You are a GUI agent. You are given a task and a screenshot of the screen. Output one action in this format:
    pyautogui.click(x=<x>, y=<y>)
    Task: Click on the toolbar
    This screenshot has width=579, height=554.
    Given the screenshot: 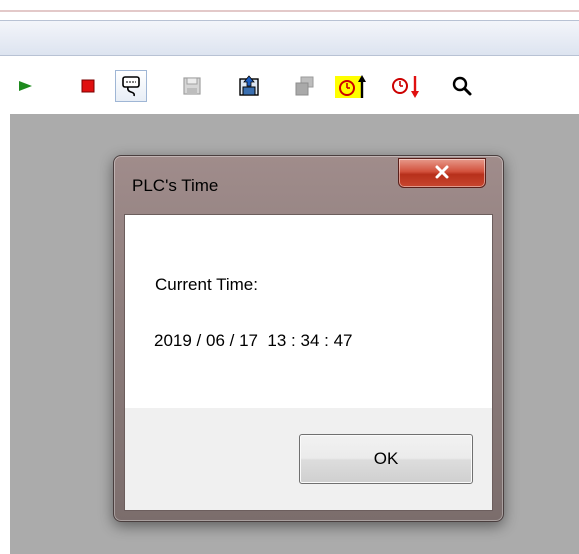 What is the action you would take?
    pyautogui.click(x=289, y=86)
    